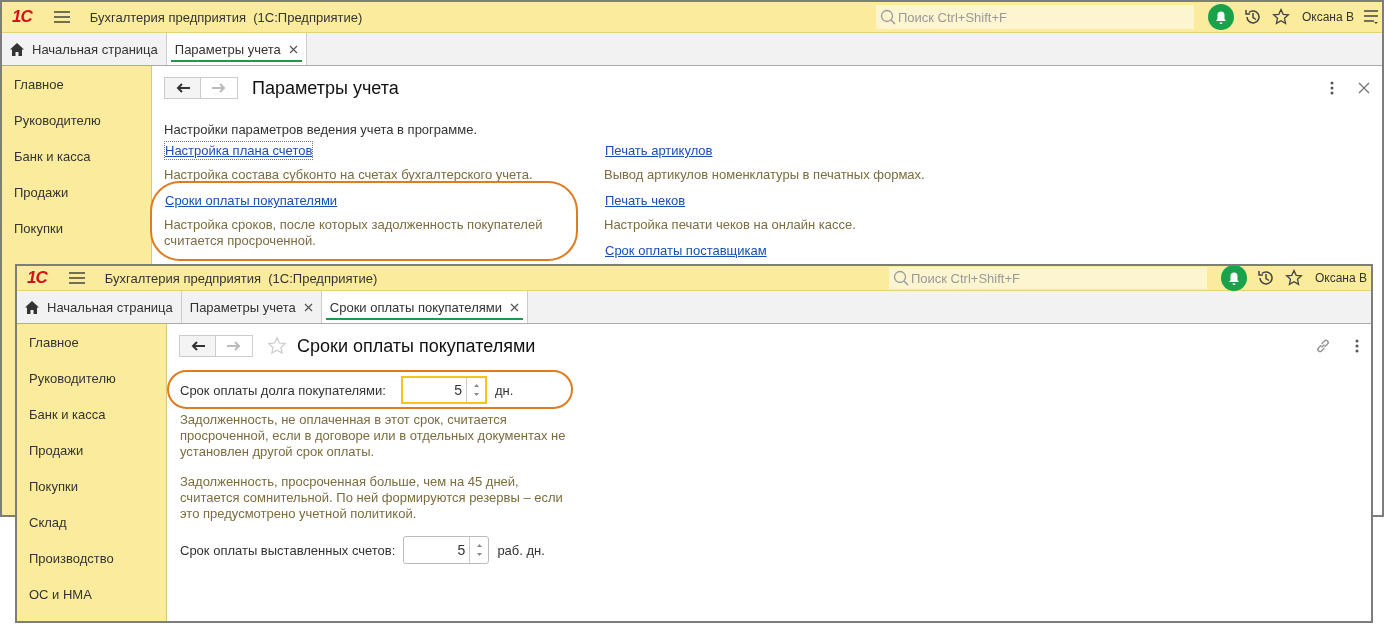 Image resolution: width=1384 pixels, height=626 pixels. I want to click on settings-link: Сроки оплаты покупателями, so click(251, 200).